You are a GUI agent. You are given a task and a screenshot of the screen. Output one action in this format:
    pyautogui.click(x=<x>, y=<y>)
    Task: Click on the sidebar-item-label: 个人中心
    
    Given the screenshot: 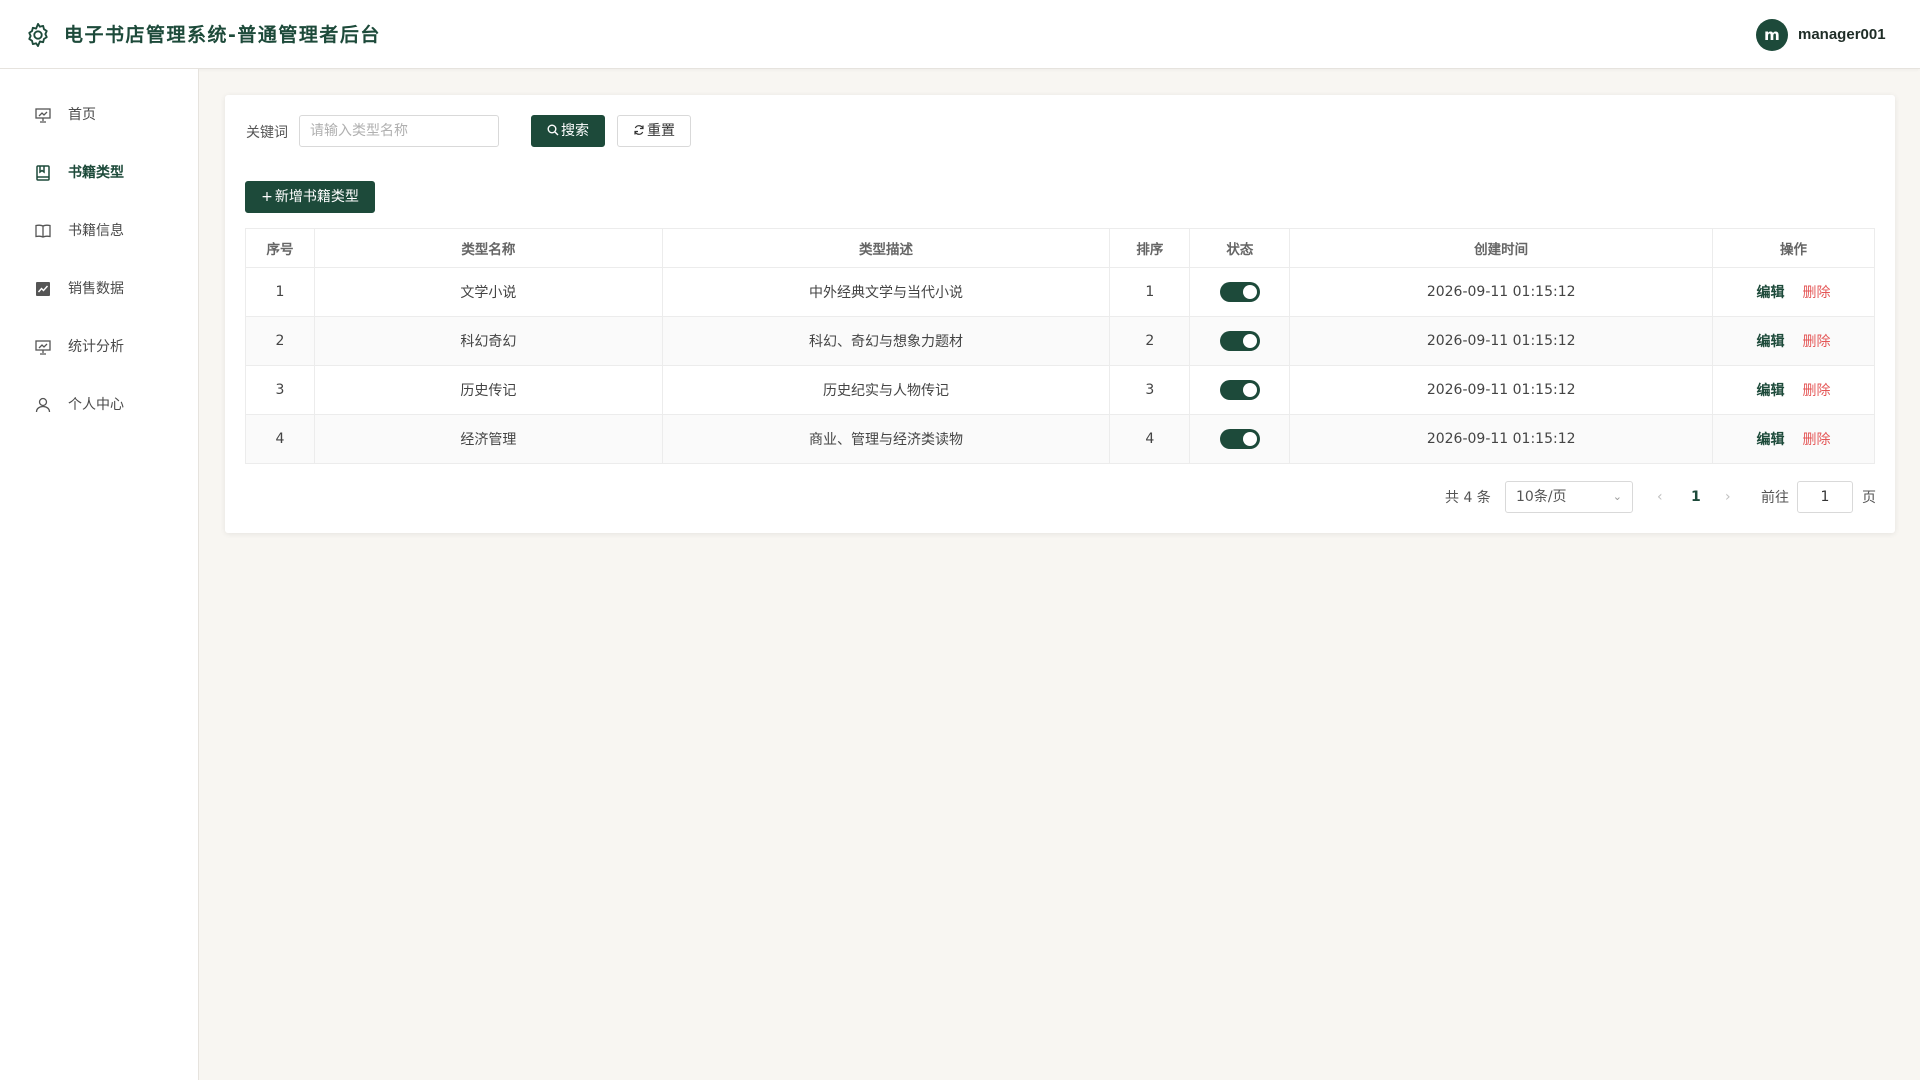 What is the action you would take?
    pyautogui.click(x=96, y=405)
    